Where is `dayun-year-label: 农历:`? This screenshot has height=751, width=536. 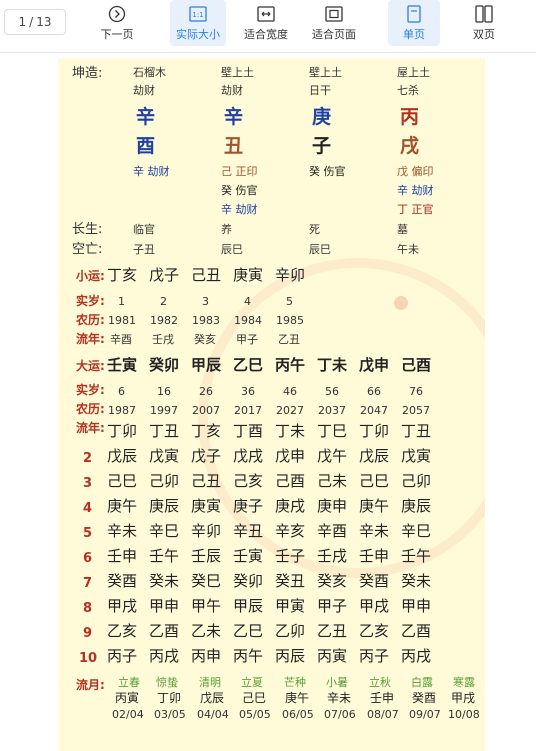
dayun-year-label: 农历: is located at coordinates (90, 409).